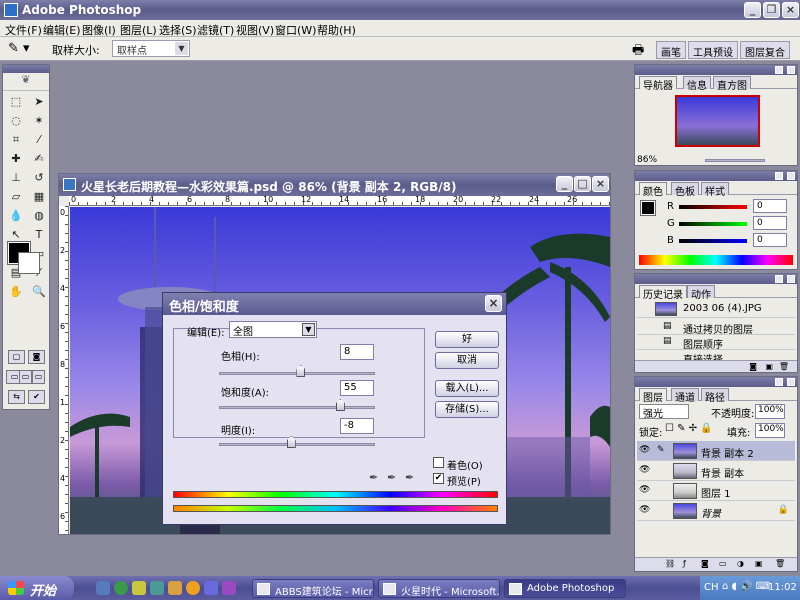 The width and height of the screenshot is (800, 600). What do you see at coordinates (716, 309) in the screenshot?
I see `history-snapshot: 2003 06 (4).JPG` at bounding box center [716, 309].